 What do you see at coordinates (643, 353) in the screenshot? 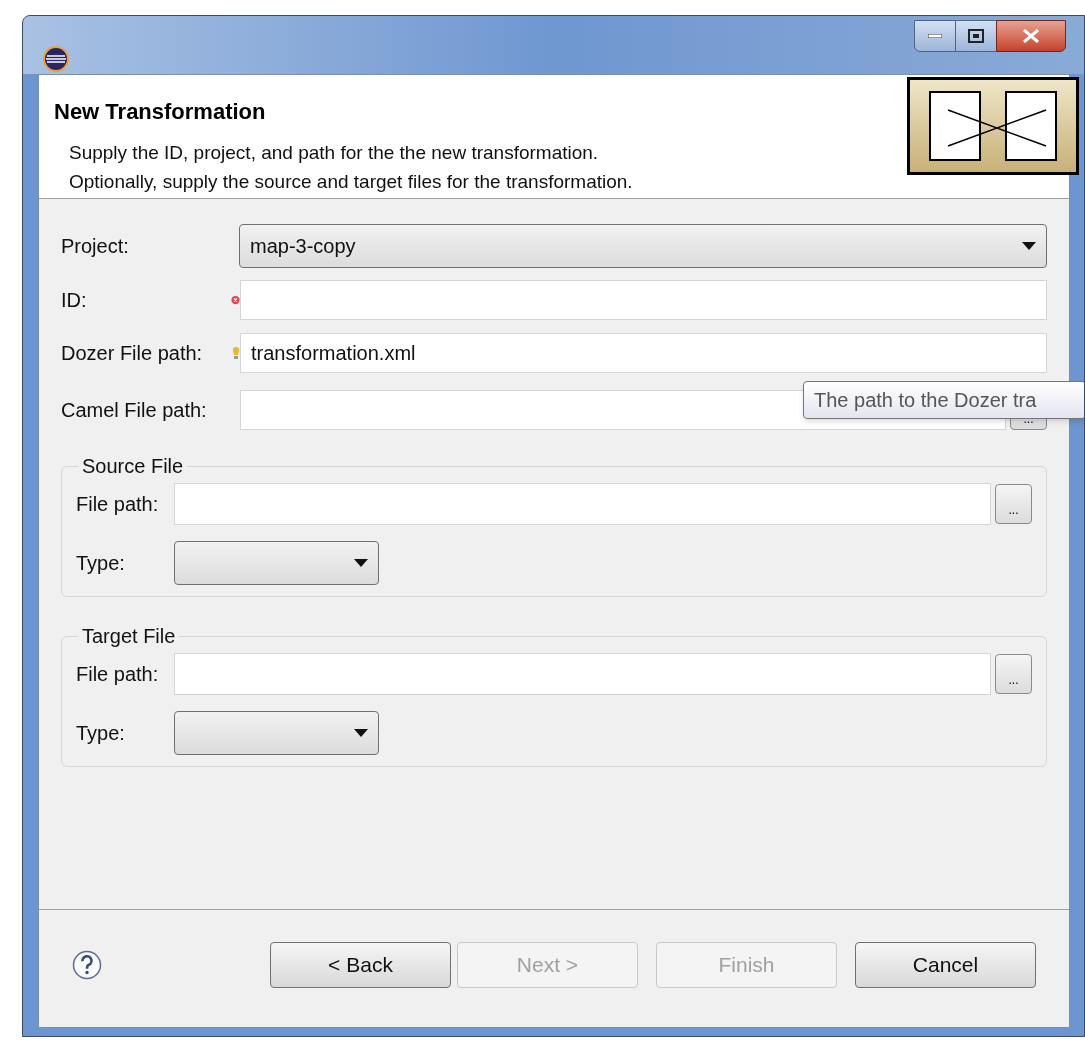
I see `input-field: transformation.xml` at bounding box center [643, 353].